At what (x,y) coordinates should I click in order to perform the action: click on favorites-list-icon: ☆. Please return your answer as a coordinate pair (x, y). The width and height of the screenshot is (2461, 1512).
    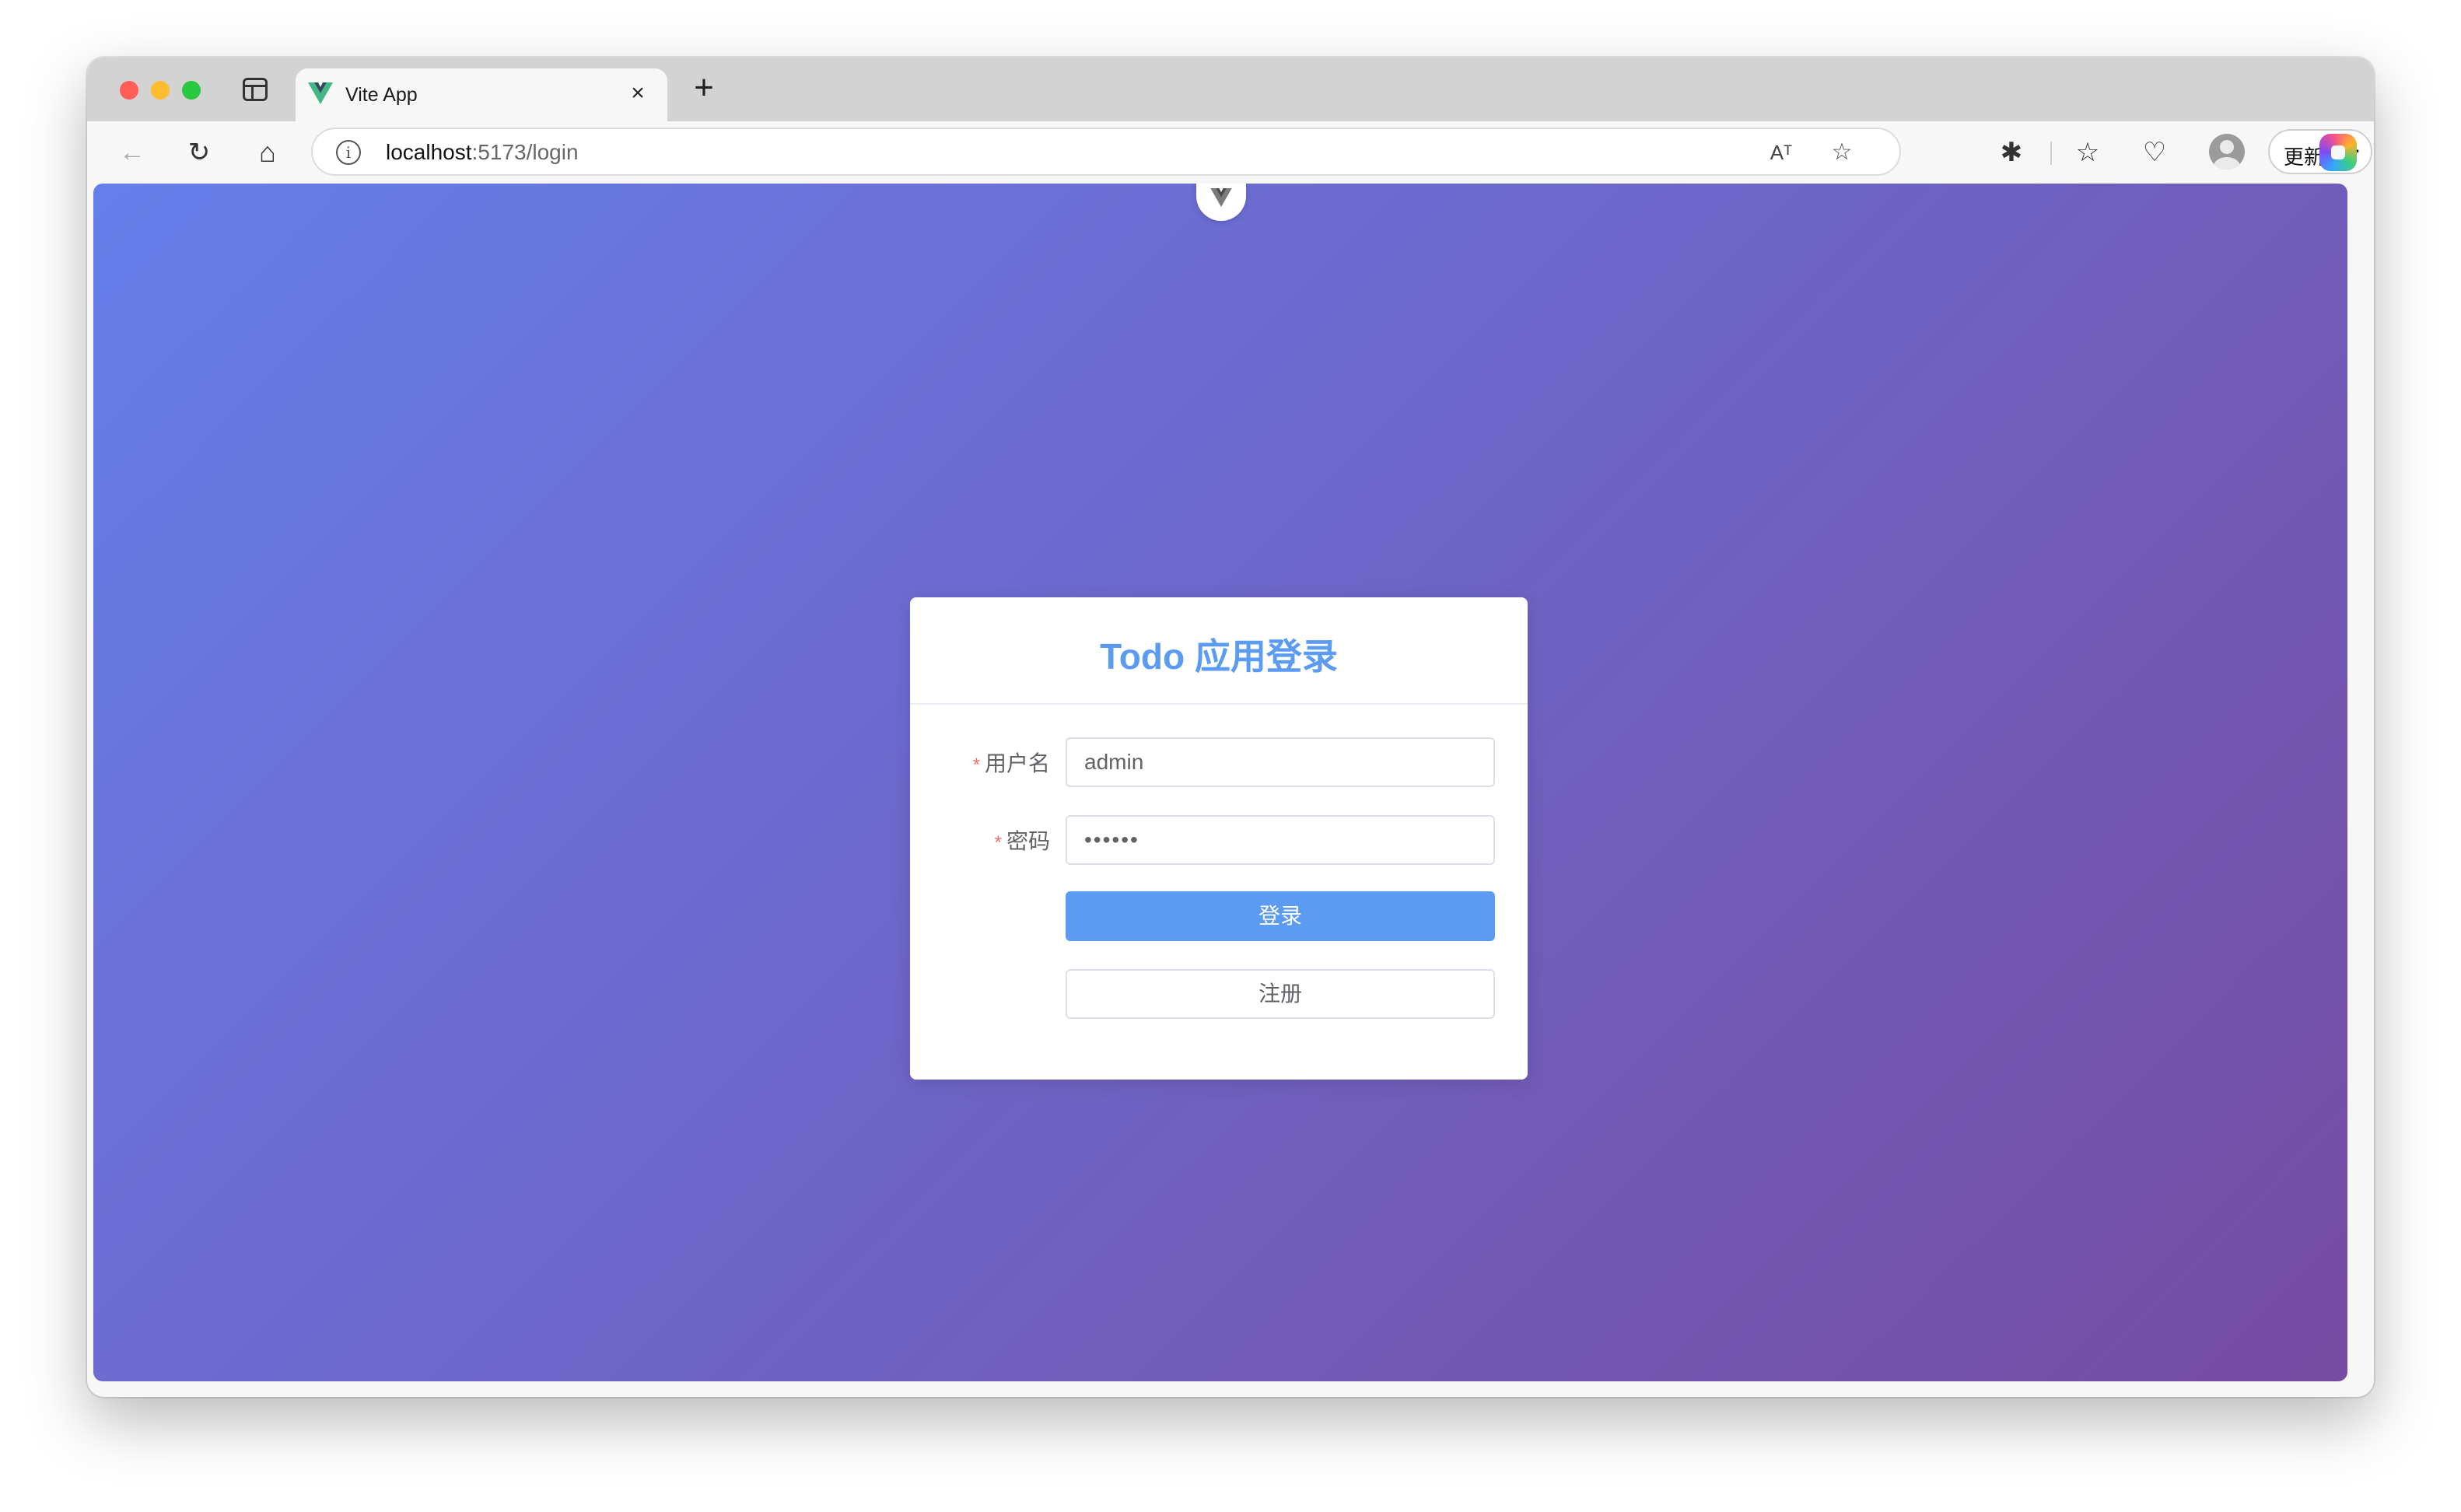
    Looking at the image, I should click on (2088, 152).